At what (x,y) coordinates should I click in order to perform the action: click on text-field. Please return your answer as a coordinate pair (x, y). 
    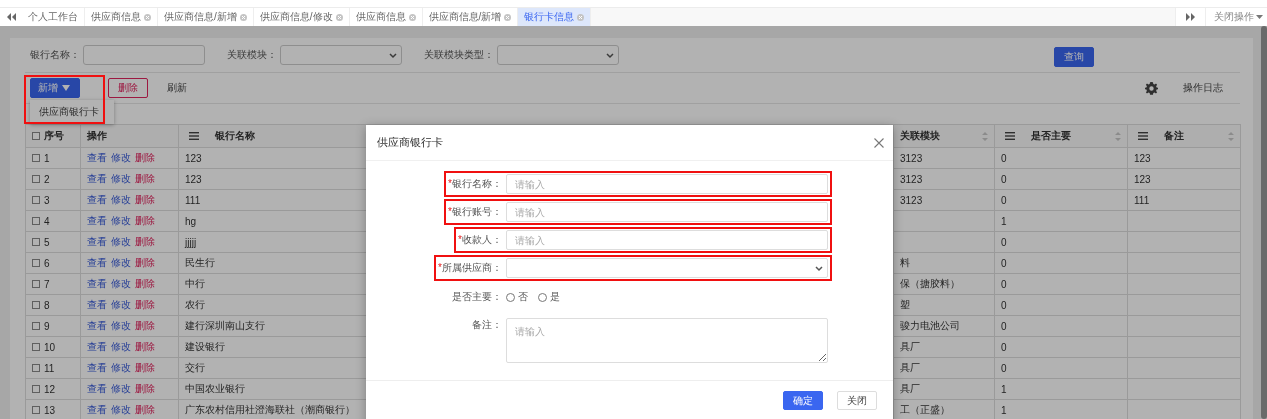
    Looking at the image, I should click on (144, 55).